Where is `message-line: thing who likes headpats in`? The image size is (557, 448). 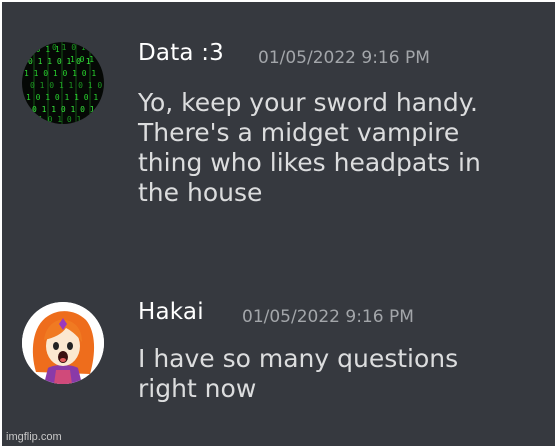 message-line: thing who likes headpats in is located at coordinates (309, 162).